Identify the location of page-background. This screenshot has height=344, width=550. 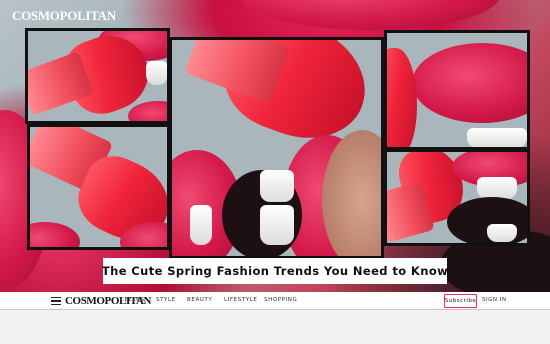
(275, 327).